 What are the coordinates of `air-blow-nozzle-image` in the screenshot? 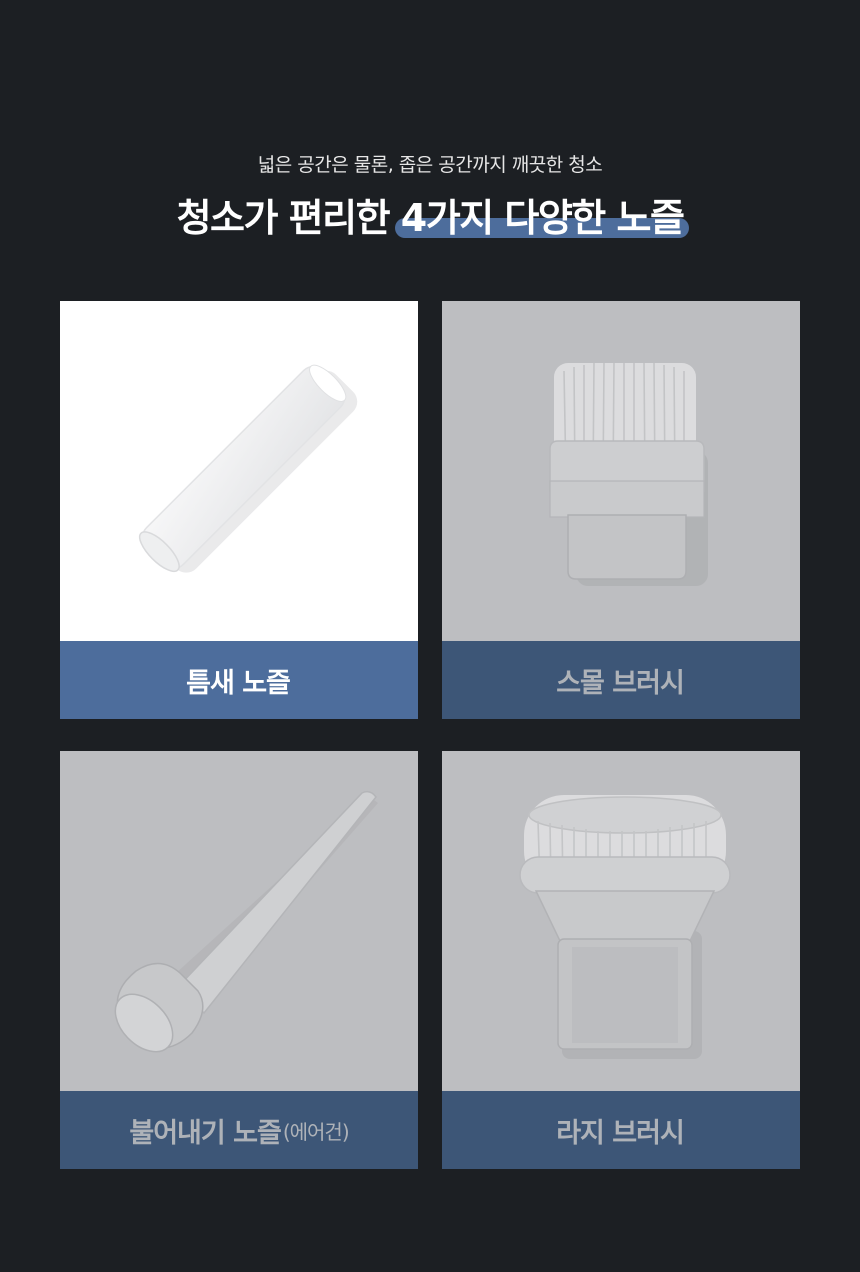 It's located at (239, 921).